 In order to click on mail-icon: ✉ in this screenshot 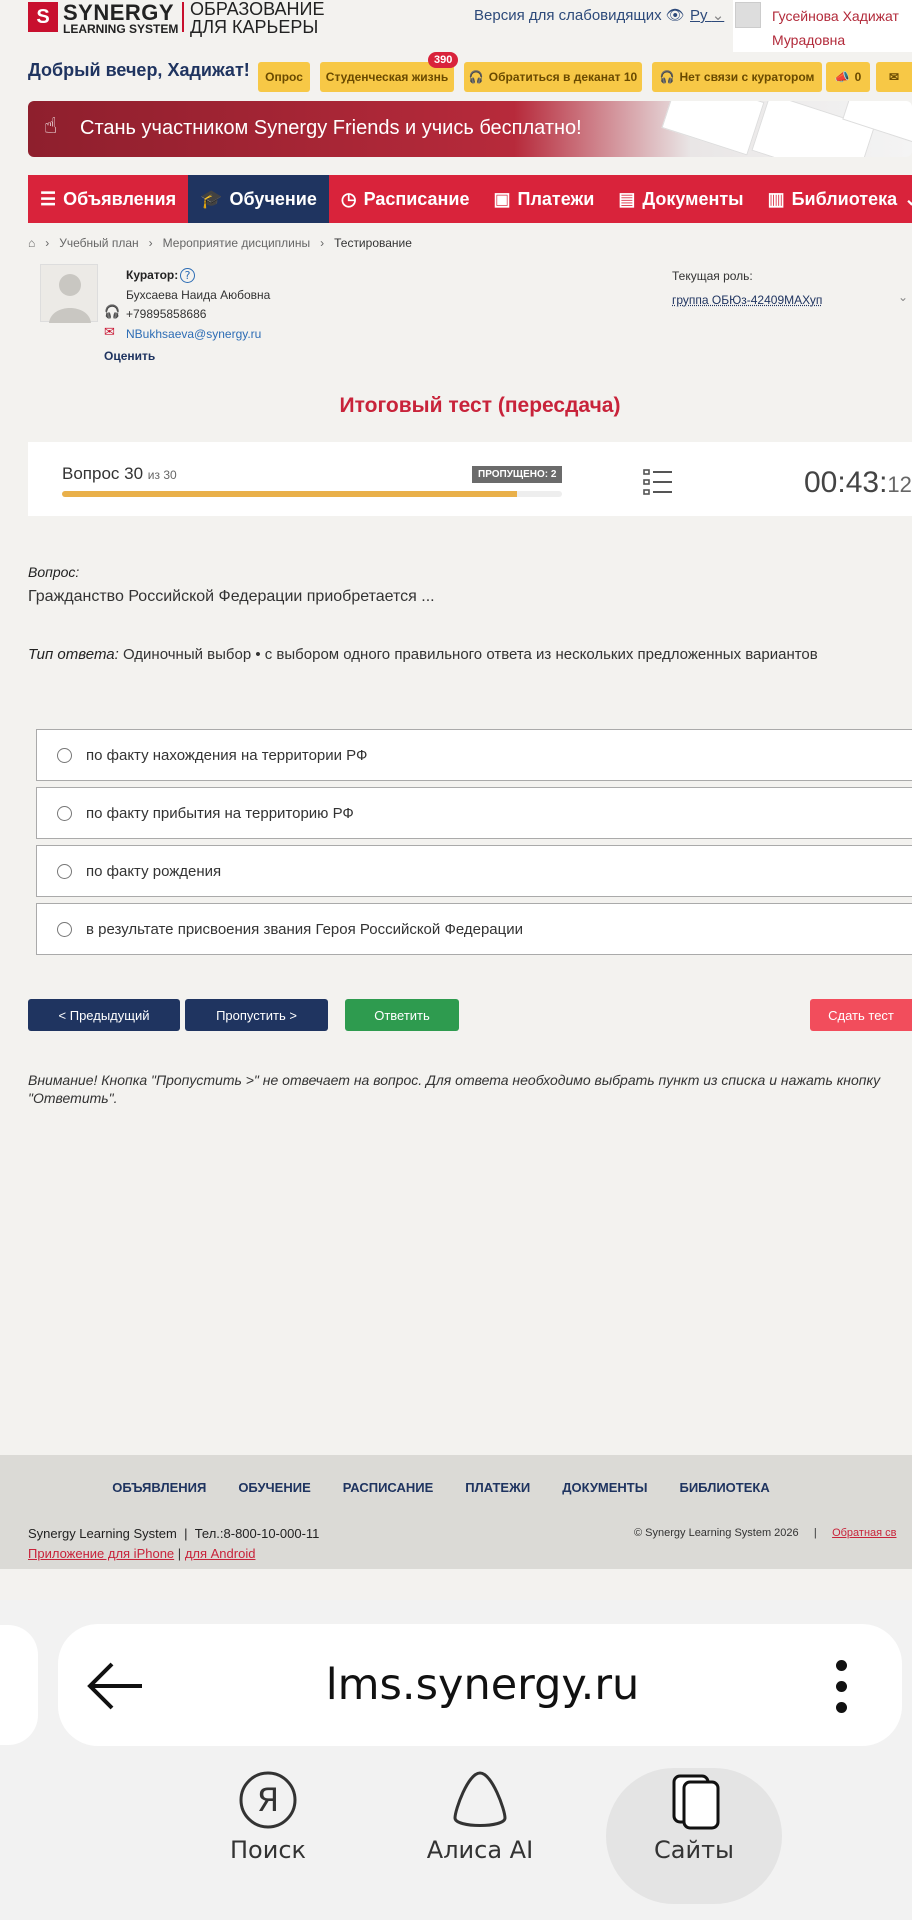, I will do `click(109, 332)`.